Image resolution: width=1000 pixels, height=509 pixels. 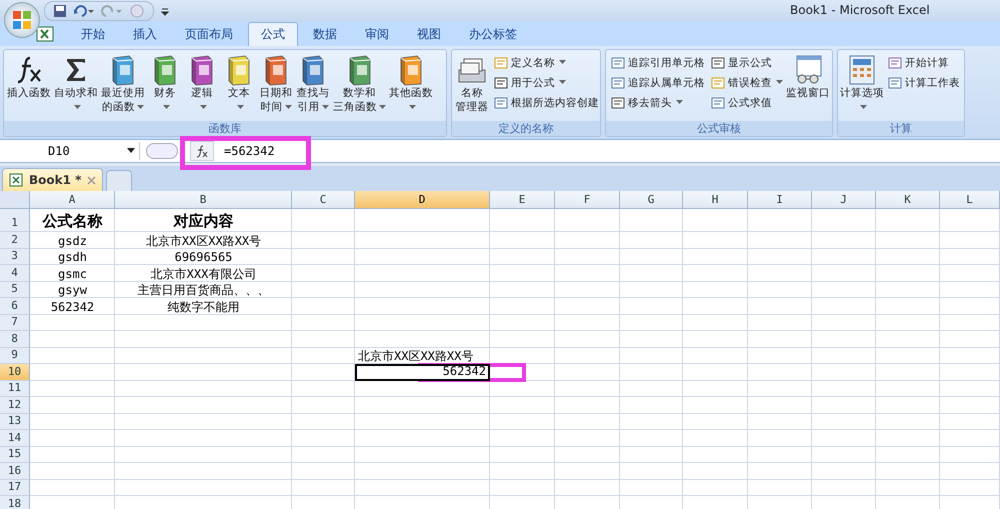 I want to click on formula-field: =562342, so click(x=610, y=151).